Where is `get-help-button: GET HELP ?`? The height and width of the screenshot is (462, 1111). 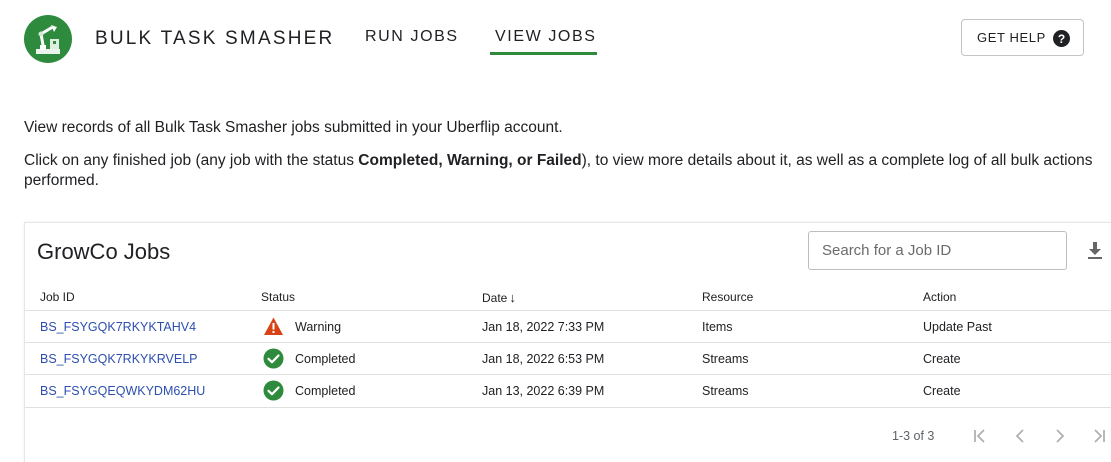
get-help-button: GET HELP ? is located at coordinates (1022, 37).